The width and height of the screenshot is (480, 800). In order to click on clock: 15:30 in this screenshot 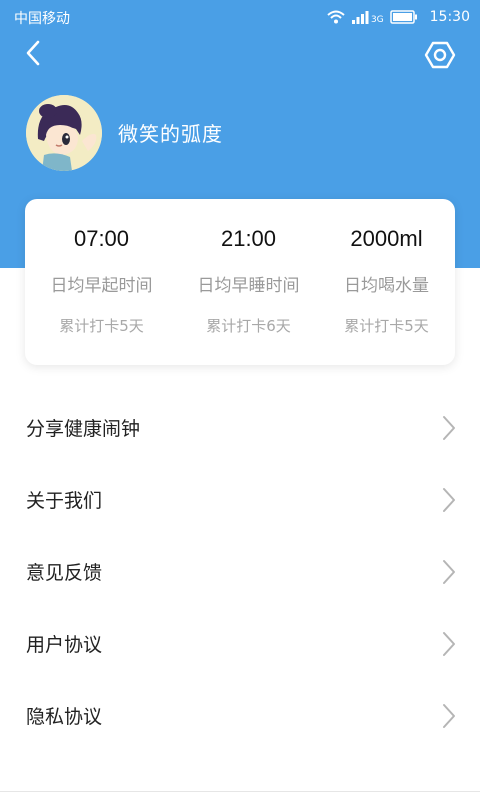, I will do `click(449, 17)`.